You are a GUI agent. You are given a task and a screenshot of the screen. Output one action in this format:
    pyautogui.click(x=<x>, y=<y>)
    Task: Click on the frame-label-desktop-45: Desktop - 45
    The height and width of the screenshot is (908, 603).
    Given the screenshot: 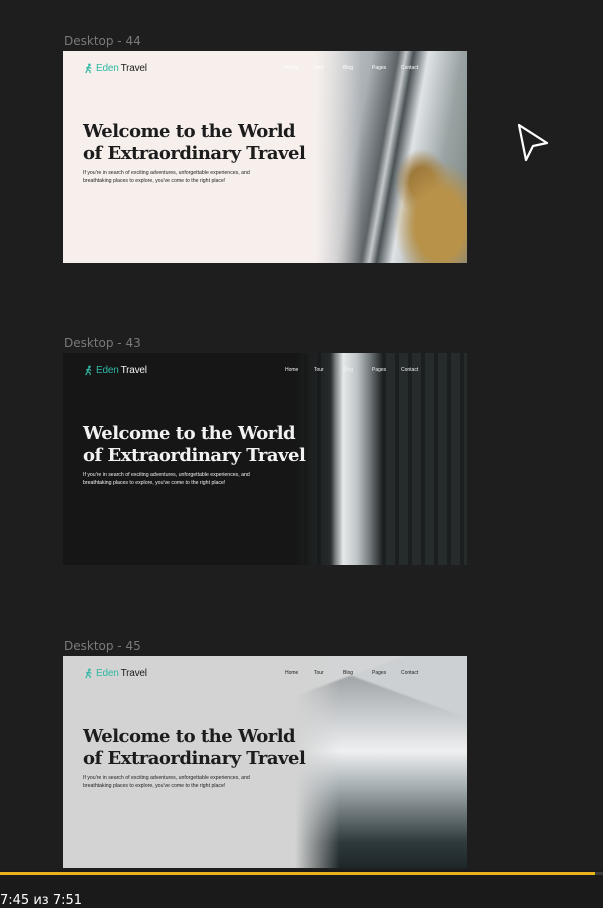 What is the action you would take?
    pyautogui.click(x=102, y=646)
    